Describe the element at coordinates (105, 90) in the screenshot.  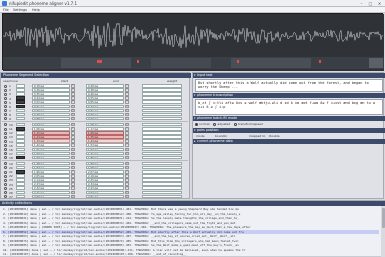
I see `end-field: 0.38.kw` at that location.